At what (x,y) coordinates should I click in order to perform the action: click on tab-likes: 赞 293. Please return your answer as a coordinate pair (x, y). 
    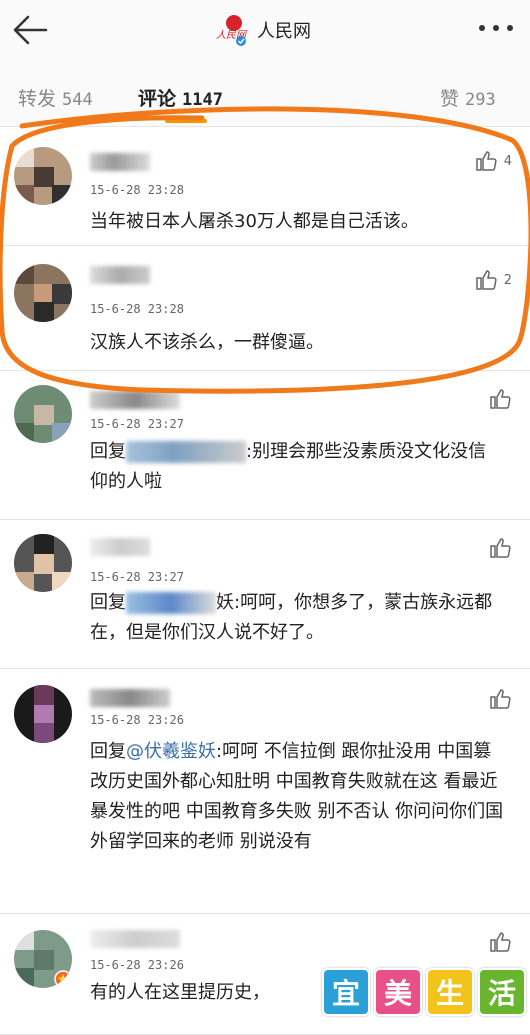
    Looking at the image, I should click on (468, 97).